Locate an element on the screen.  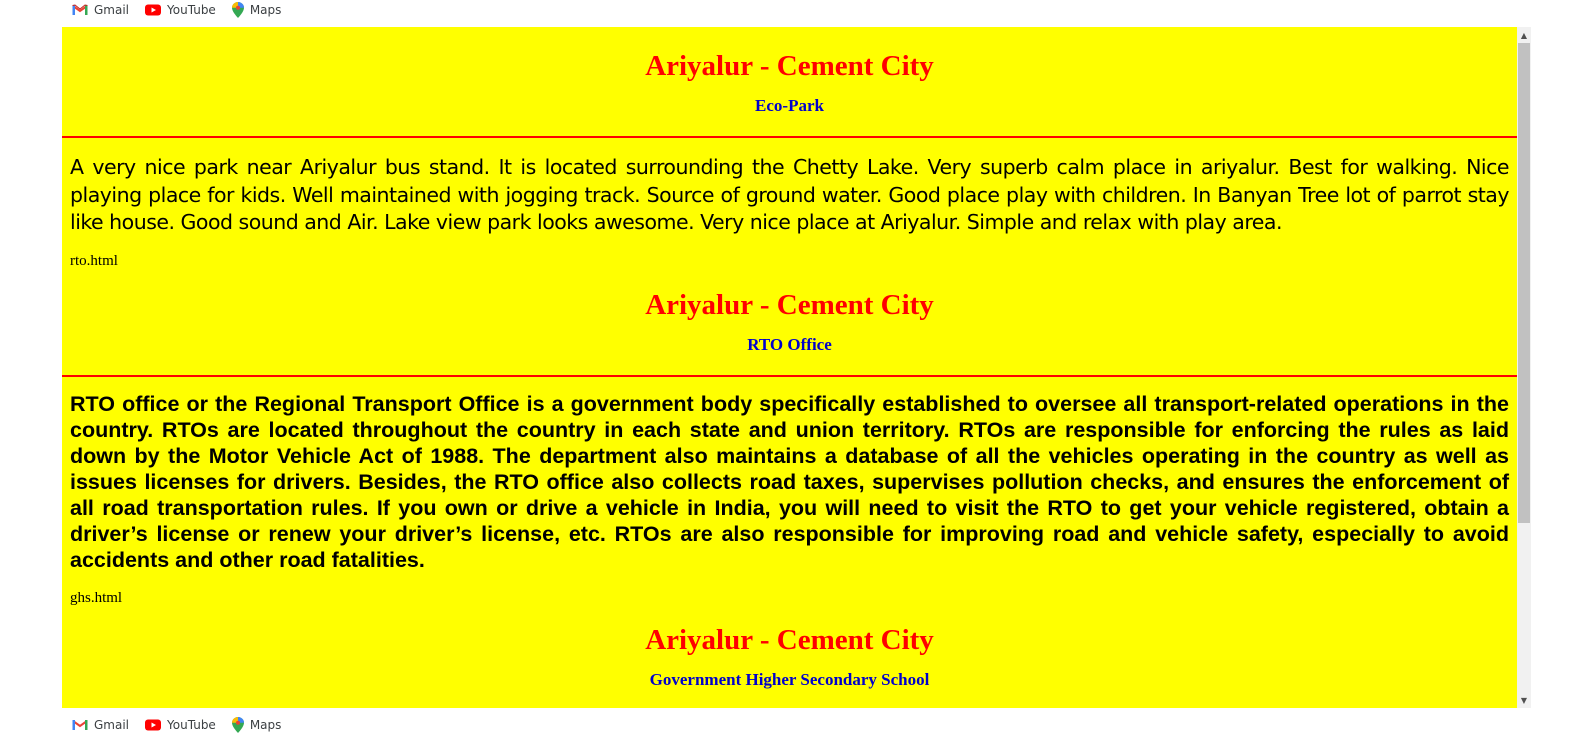
bookmarks-bar: Gmail YouTube Maps is located at coordinates (176, 10).